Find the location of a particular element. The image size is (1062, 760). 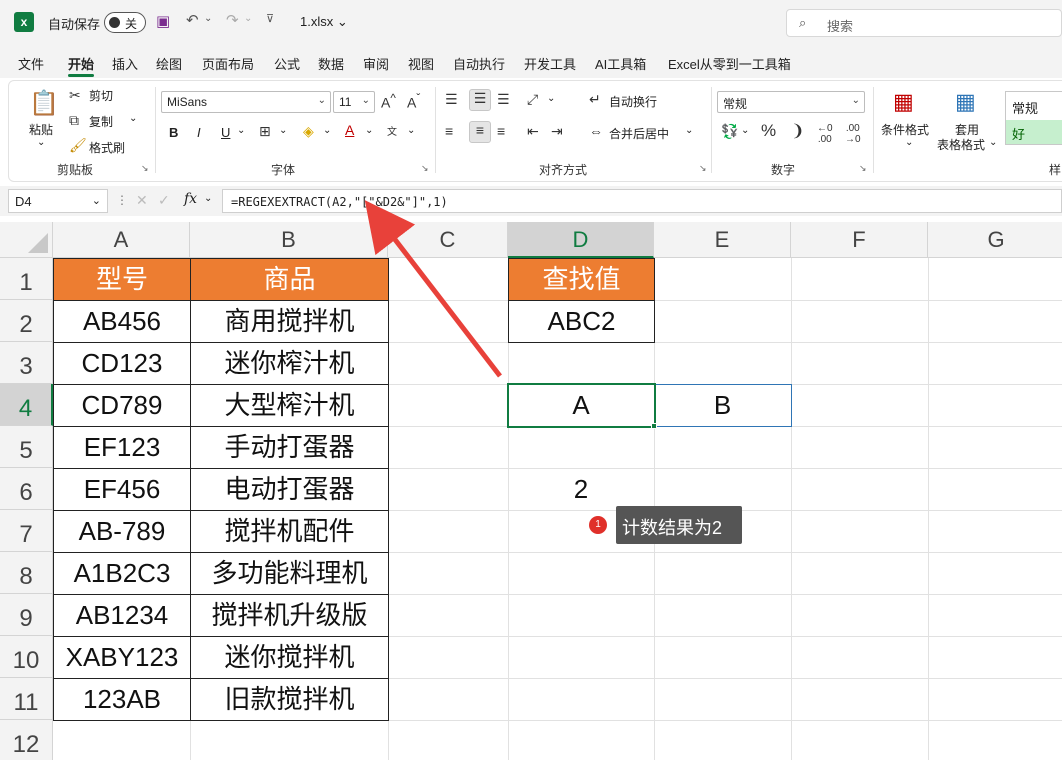

alignment-launcher-icon: ↘ is located at coordinates (703, 168).